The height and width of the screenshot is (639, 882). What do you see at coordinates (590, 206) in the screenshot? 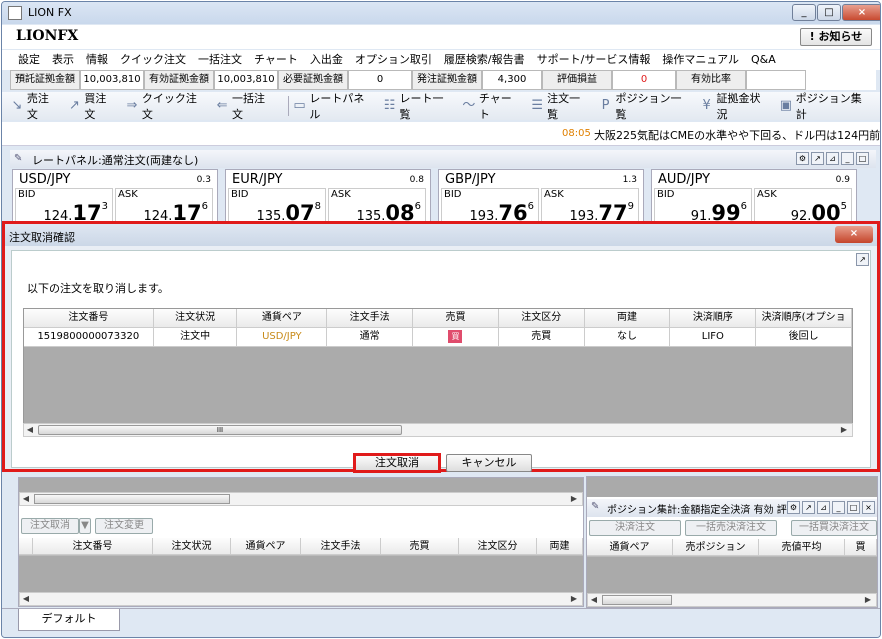
I see `ask-button: ASK 193.779` at bounding box center [590, 206].